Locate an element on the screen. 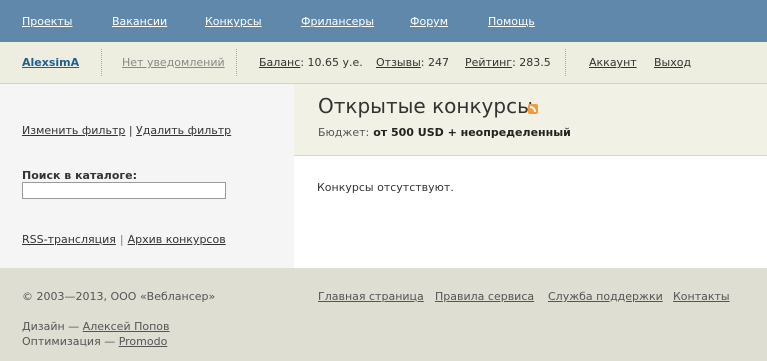 This screenshot has width=767, height=361. balance-value: : 10.65 у.е. is located at coordinates (331, 62).